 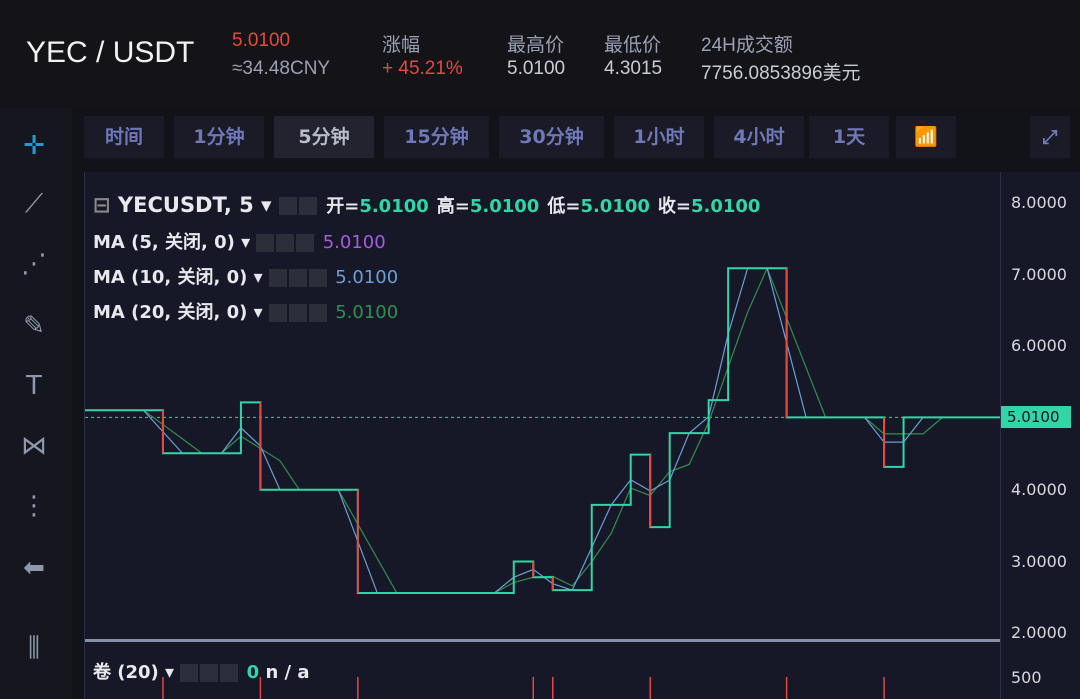 What do you see at coordinates (110, 52) in the screenshot?
I see `pair-title: YEC / USDT` at bounding box center [110, 52].